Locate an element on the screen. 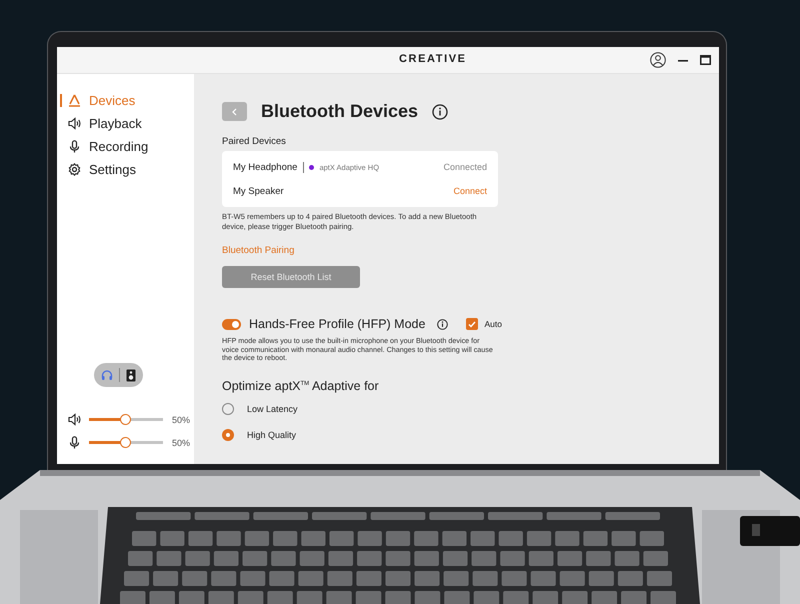  maximize-icon is located at coordinates (705, 60).